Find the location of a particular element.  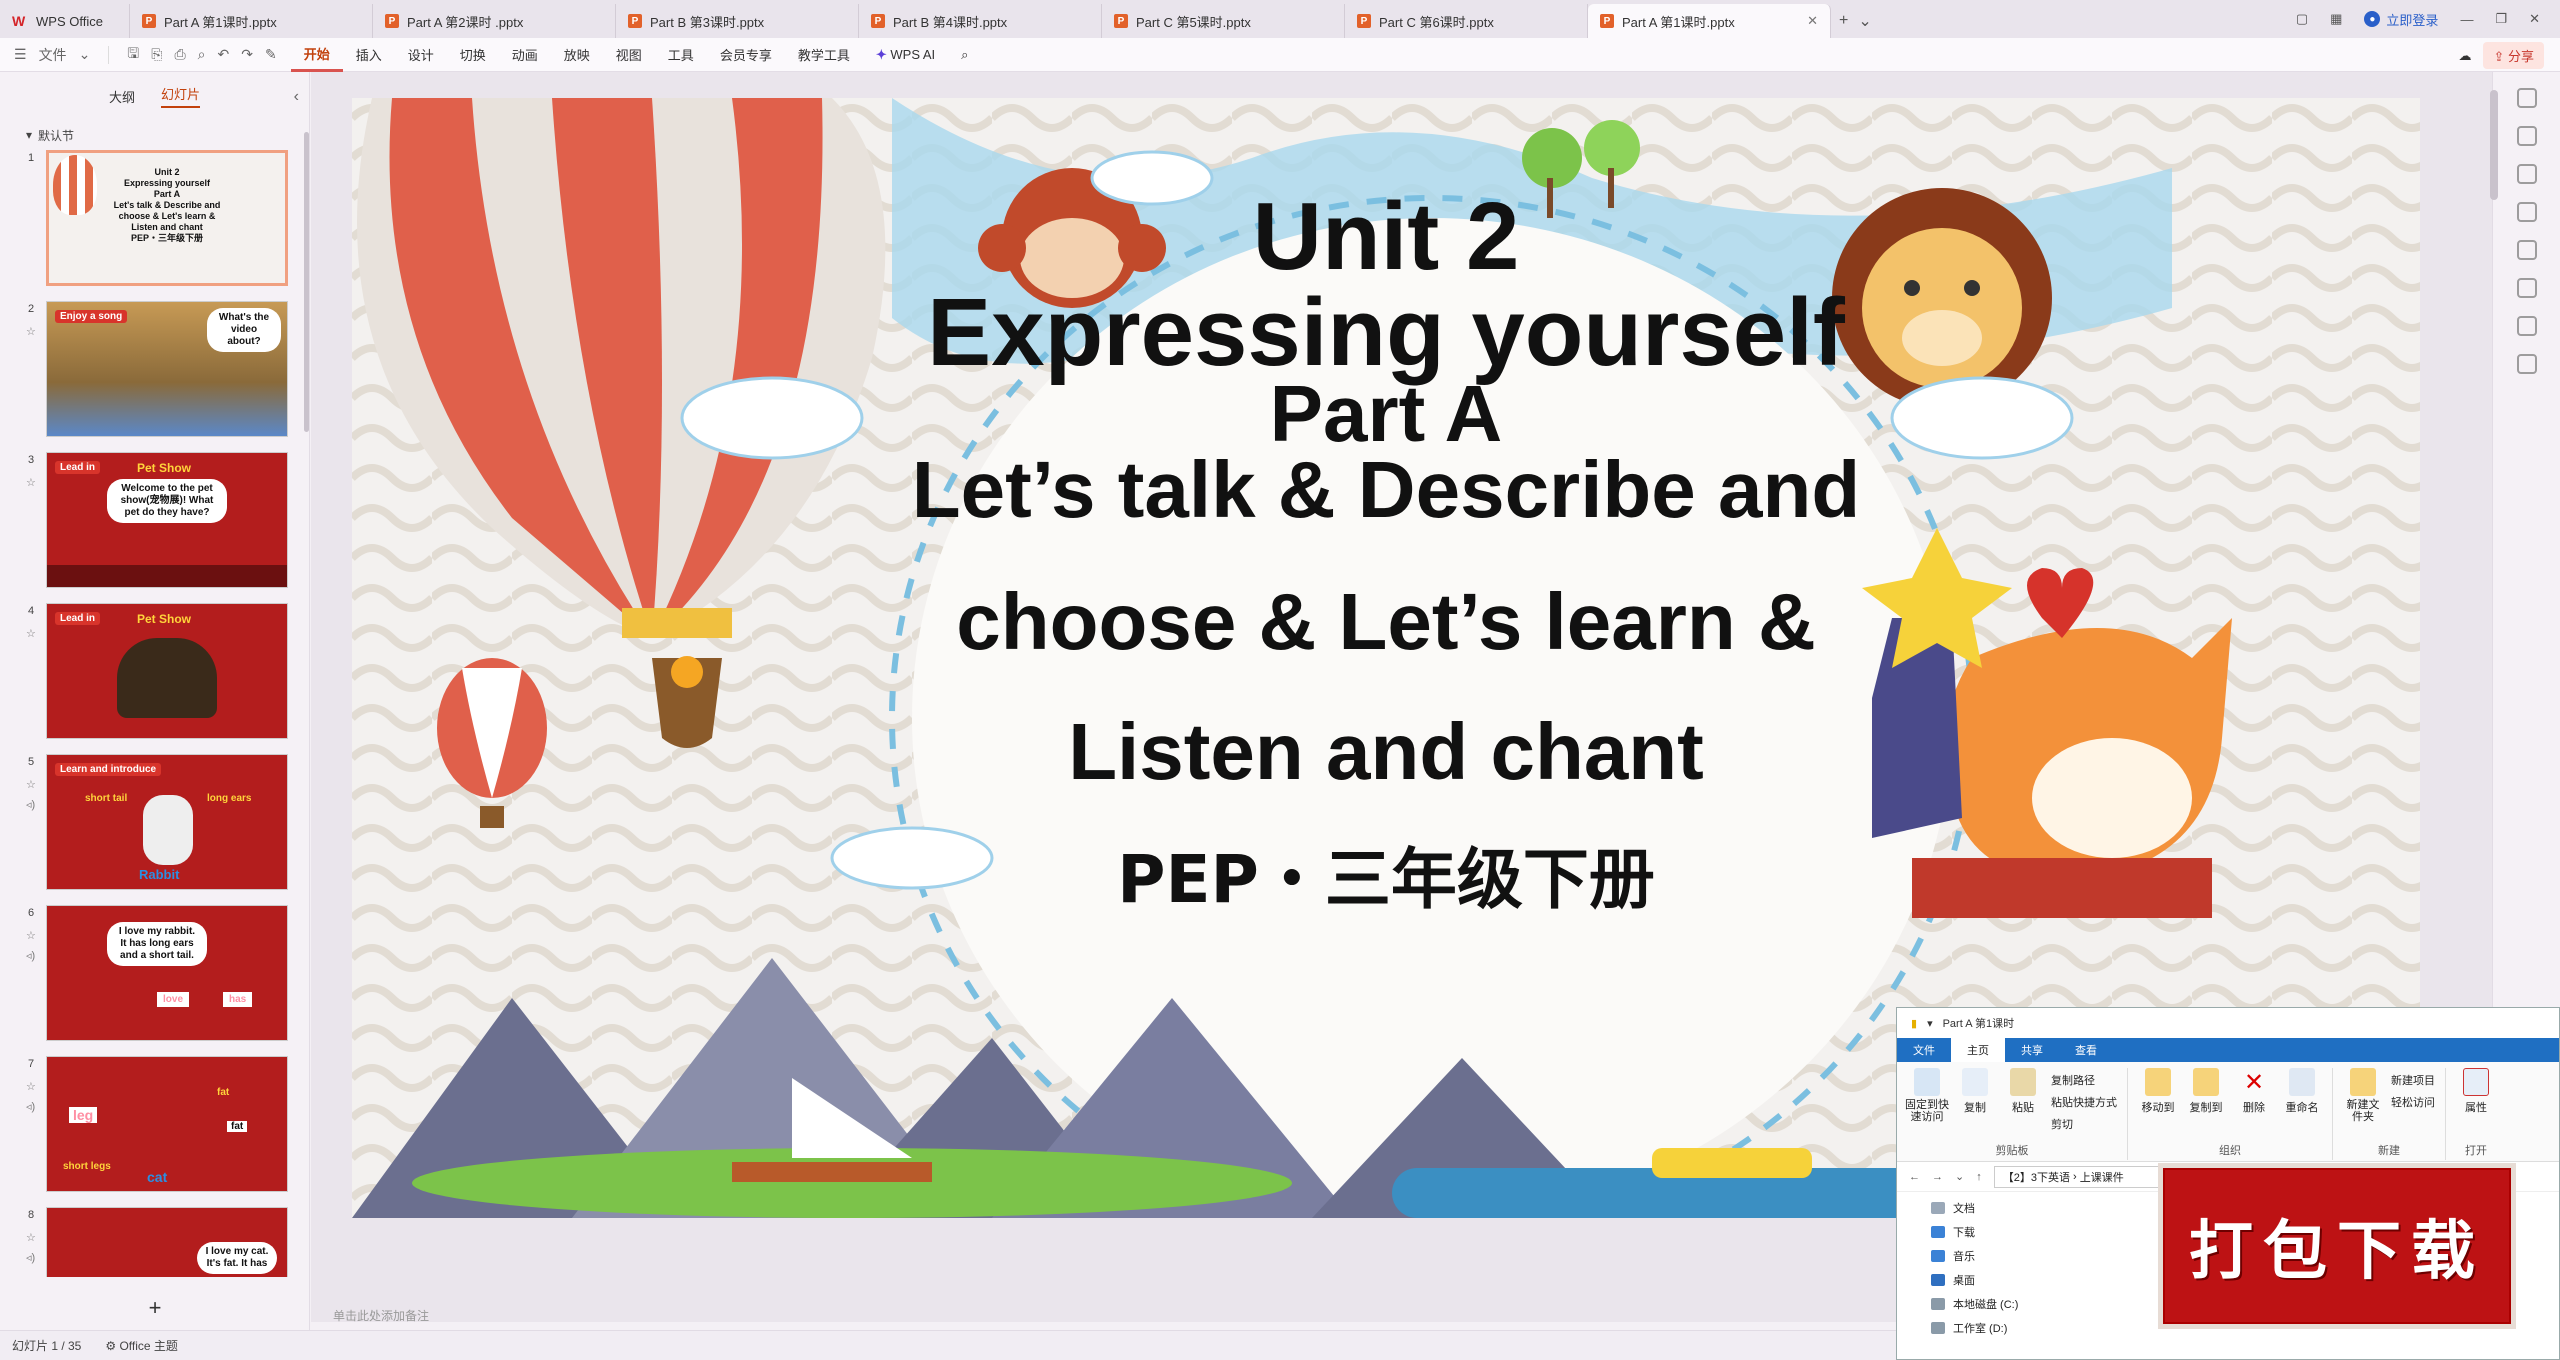

tab-file: P Part B 第4课时.pptx is located at coordinates (980, 21).